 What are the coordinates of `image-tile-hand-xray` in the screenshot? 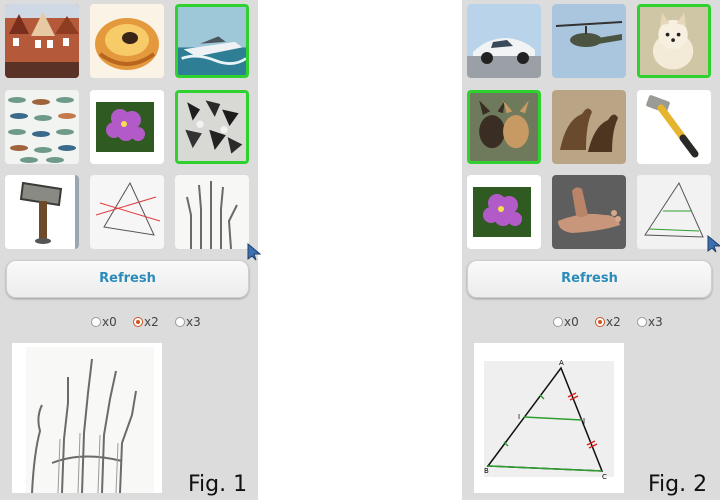 It's located at (212, 212).